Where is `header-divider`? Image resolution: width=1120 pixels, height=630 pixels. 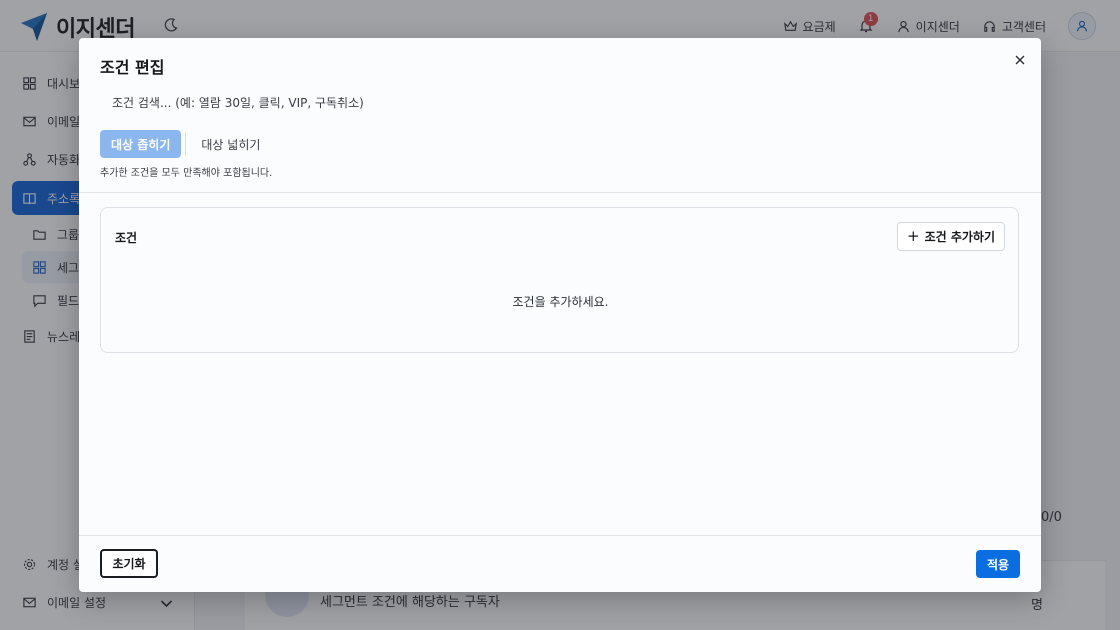 header-divider is located at coordinates (560, 192).